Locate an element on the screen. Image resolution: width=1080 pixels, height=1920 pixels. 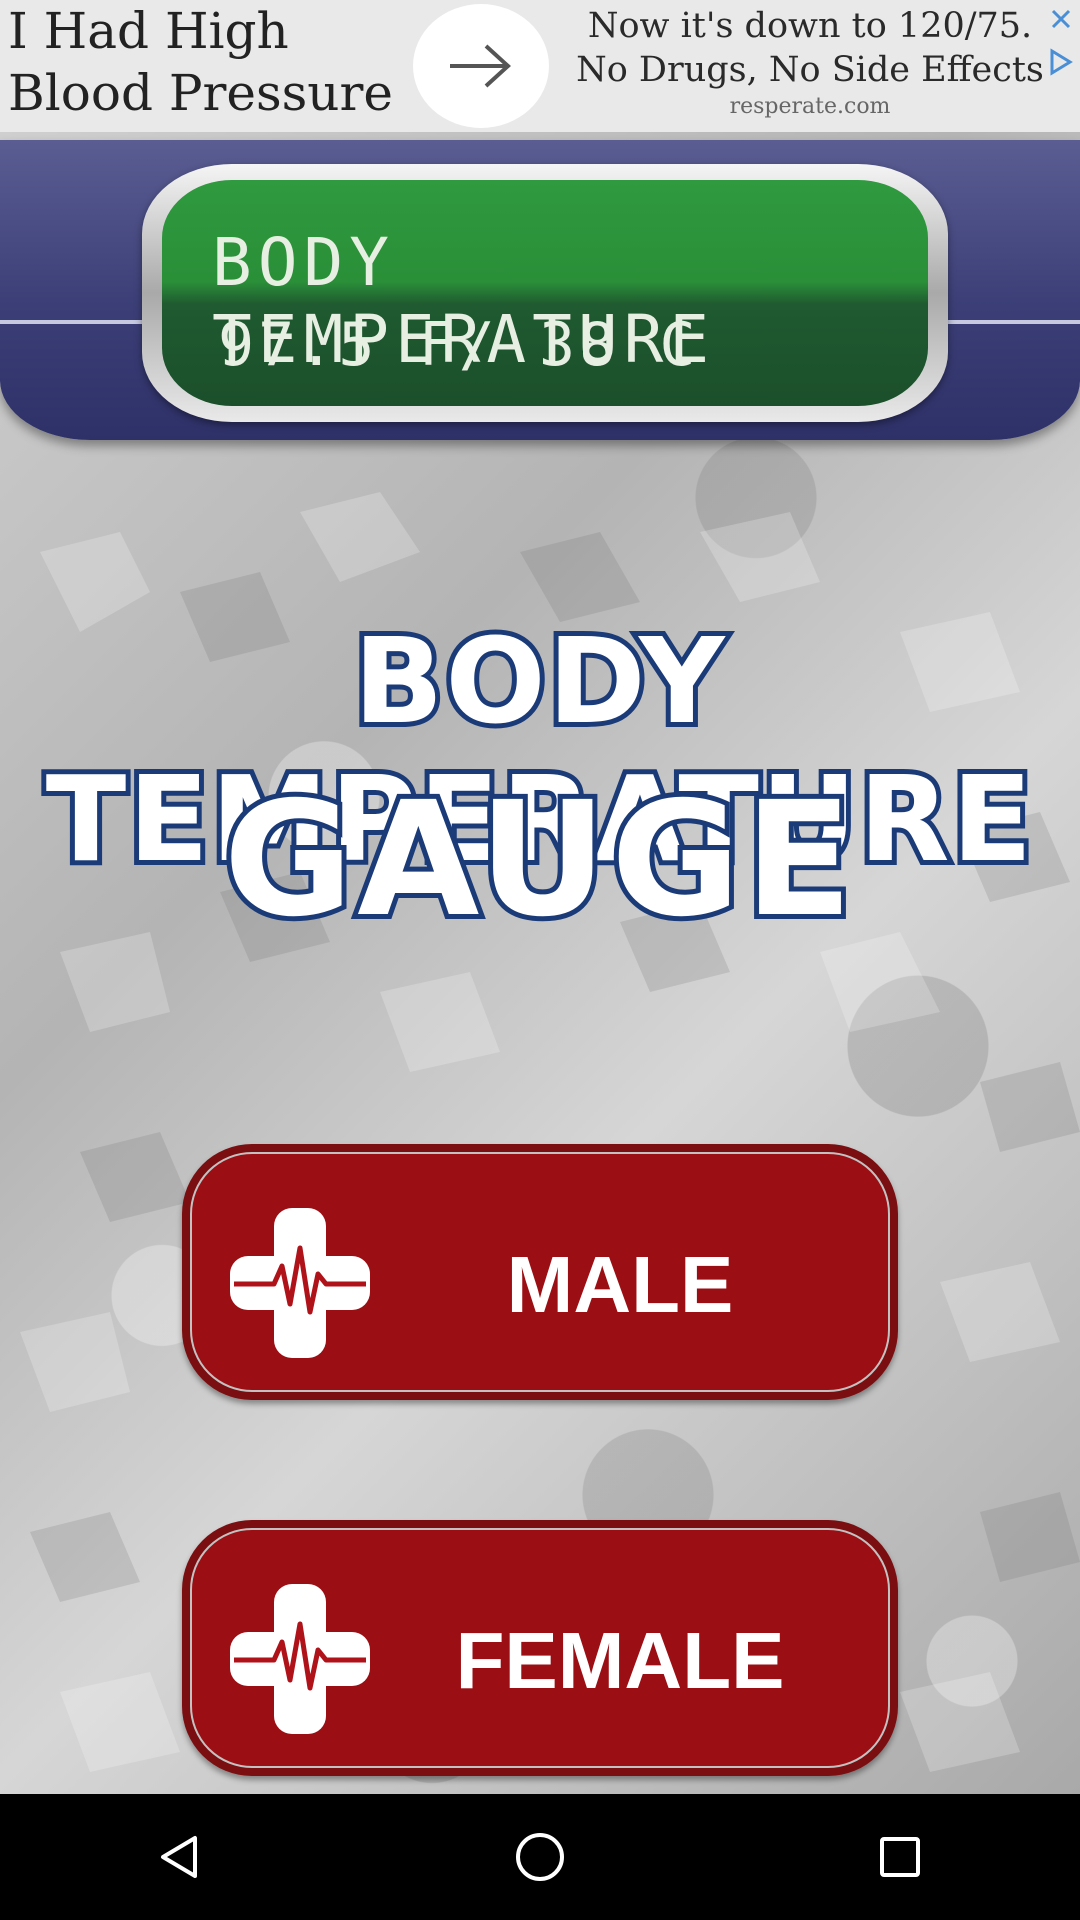
female-button: FEMALE is located at coordinates (540, 1648).